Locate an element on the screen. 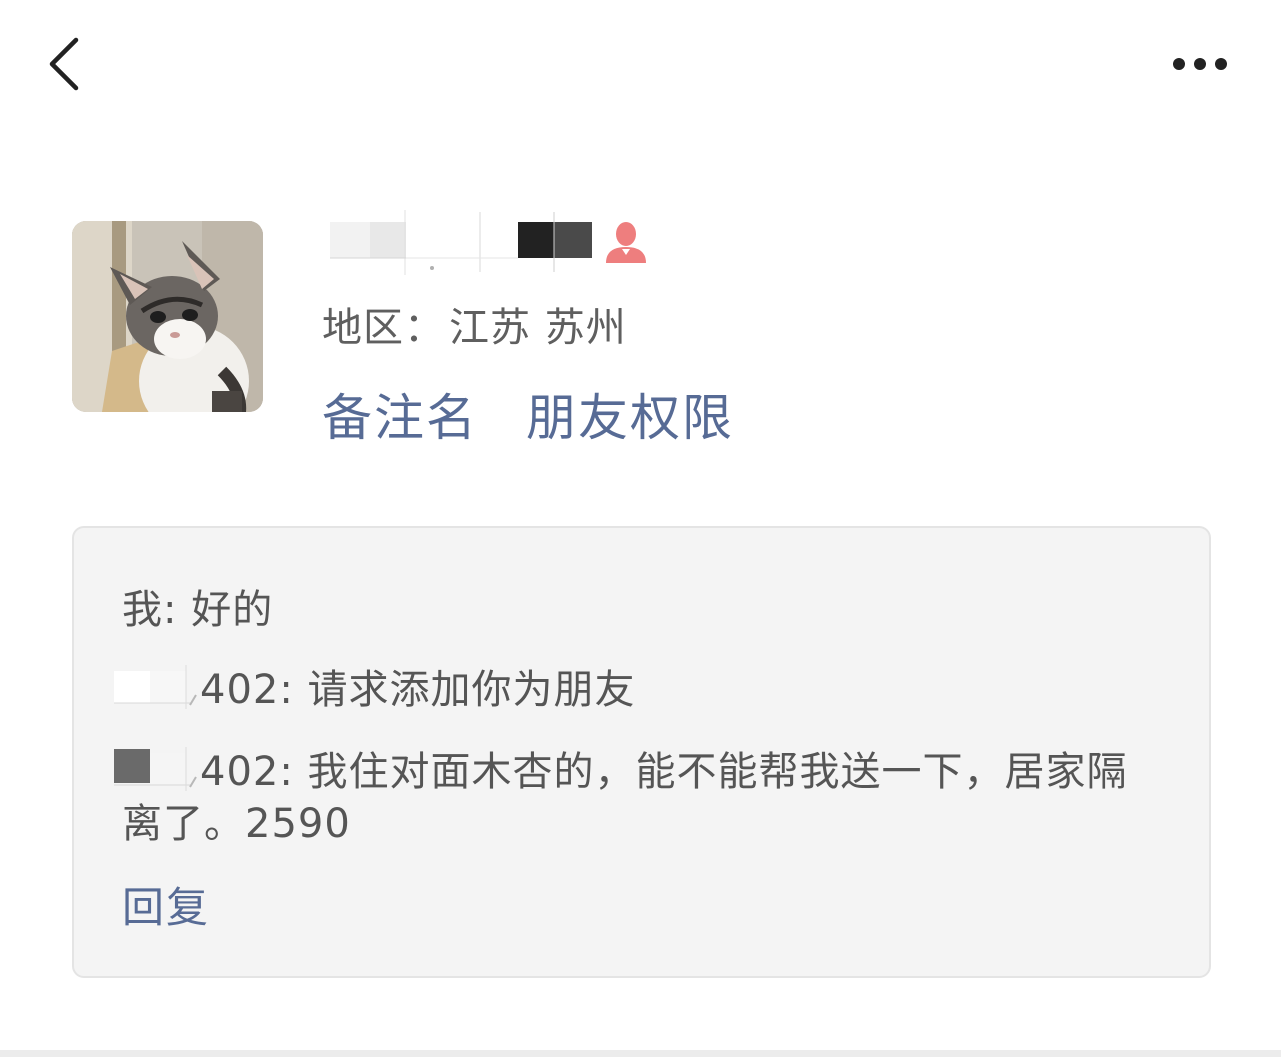 This screenshot has height=1057, width=1281. remark-name-link: 备注名 is located at coordinates (400, 418).